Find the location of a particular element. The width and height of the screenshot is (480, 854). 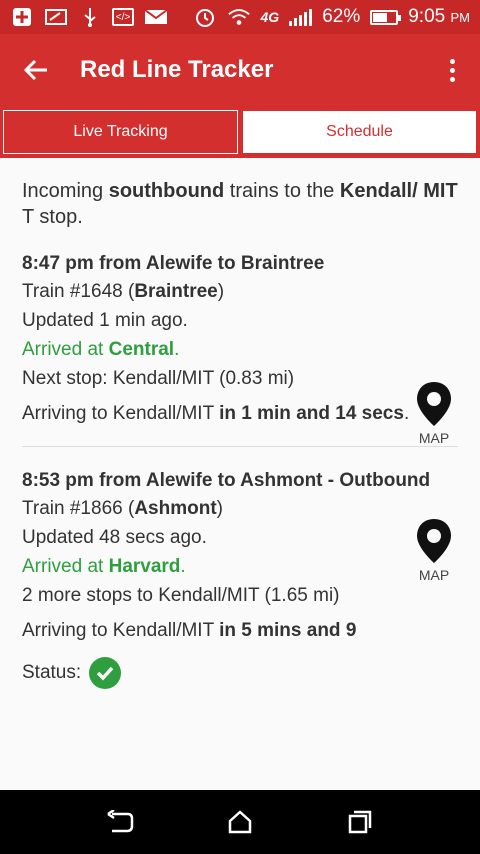

train-title: 8:47 pm from Alewife to Braintree is located at coordinates (173, 263).